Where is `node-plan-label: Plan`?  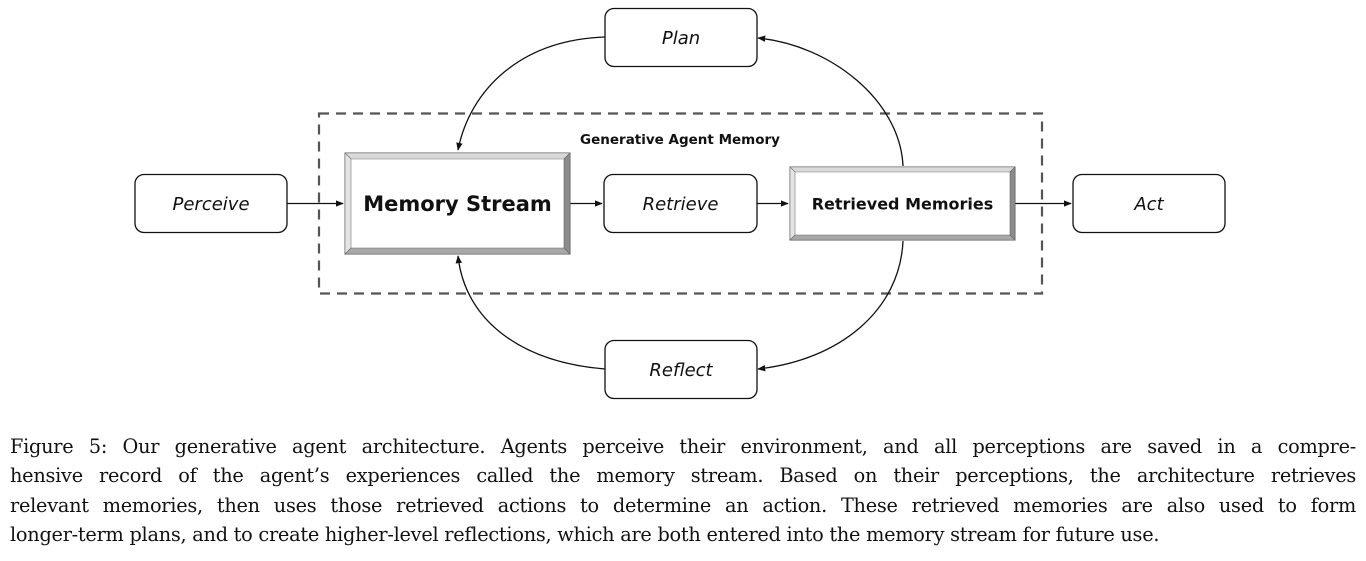 node-plan-label: Plan is located at coordinates (681, 38).